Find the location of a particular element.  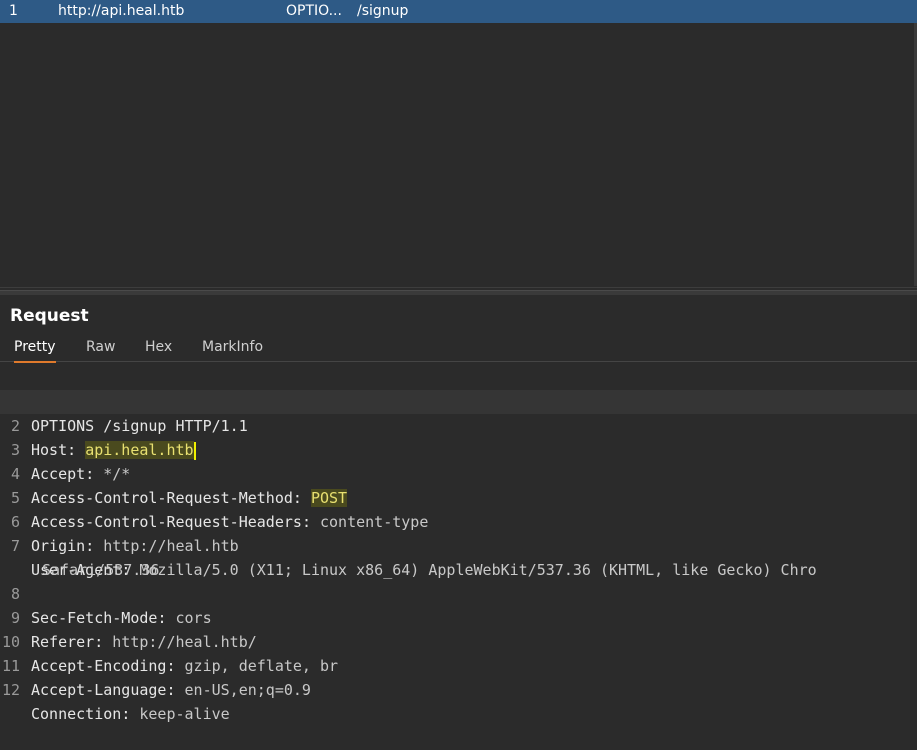

header-name: Connection is located at coordinates (76, 714).